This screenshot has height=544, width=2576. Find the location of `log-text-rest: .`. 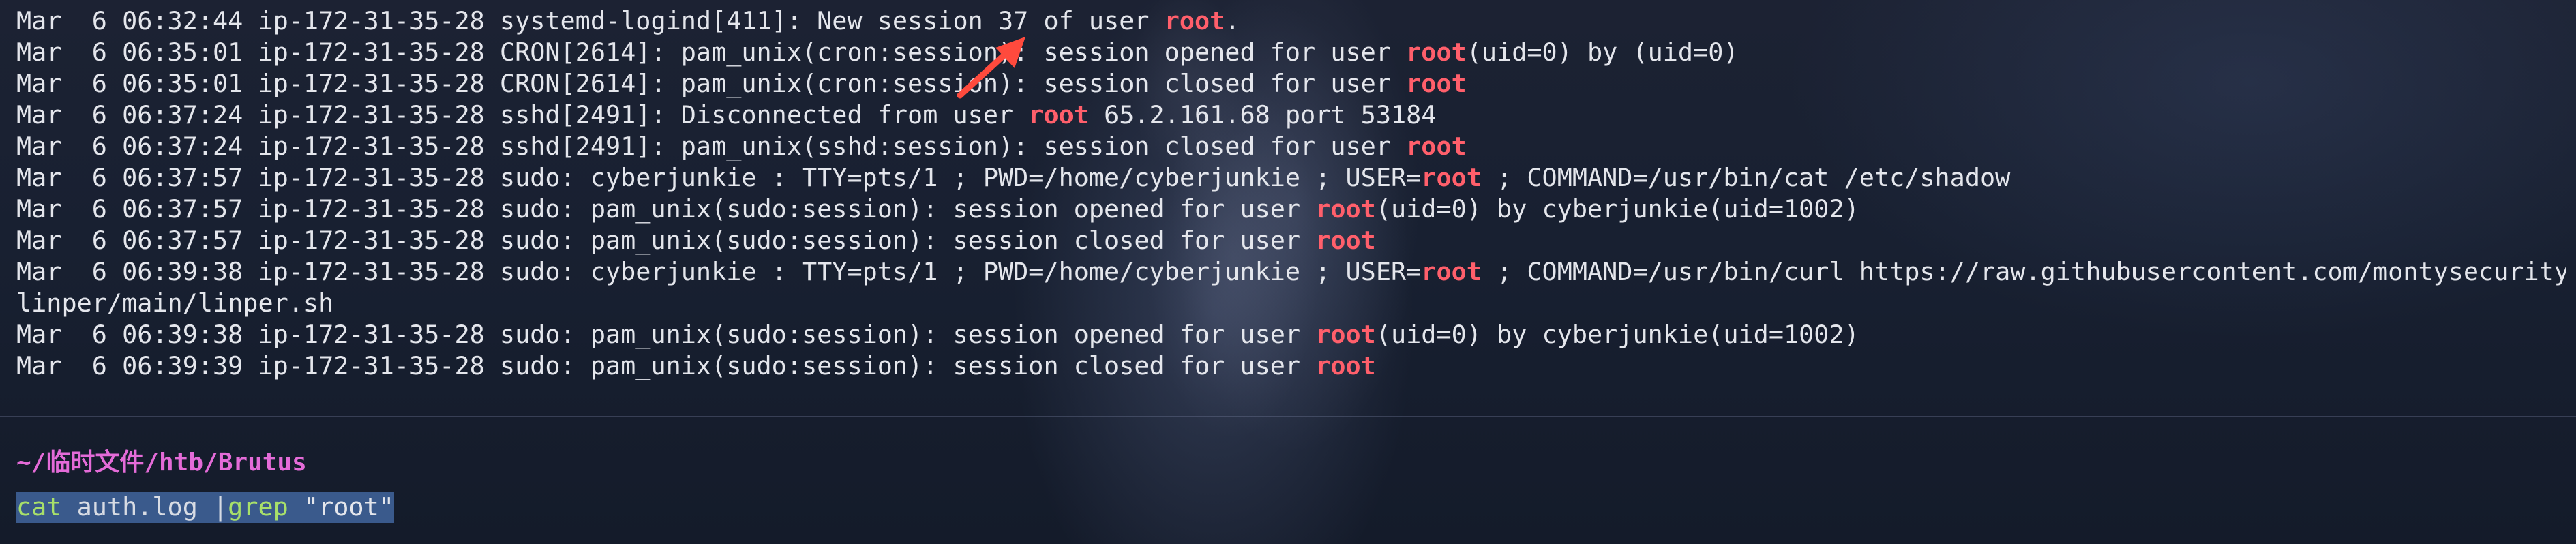

log-text-rest: . is located at coordinates (1232, 20).